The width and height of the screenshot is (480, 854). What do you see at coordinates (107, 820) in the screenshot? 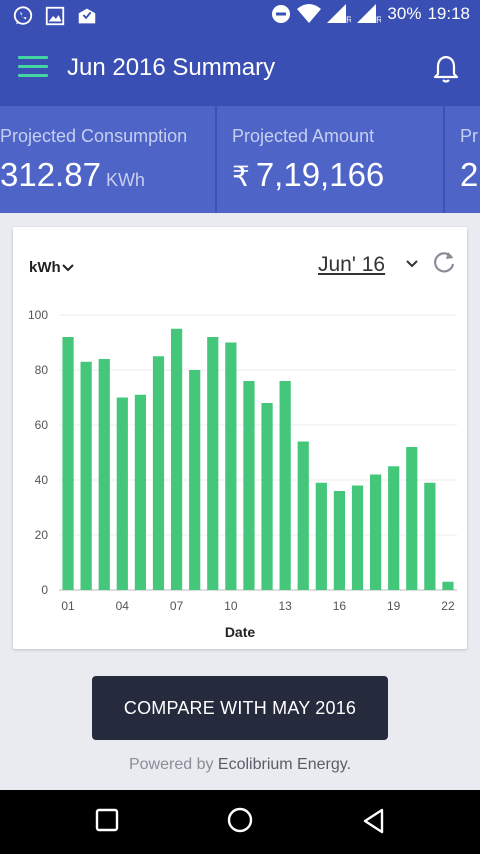
I see `recent-apps-button` at bounding box center [107, 820].